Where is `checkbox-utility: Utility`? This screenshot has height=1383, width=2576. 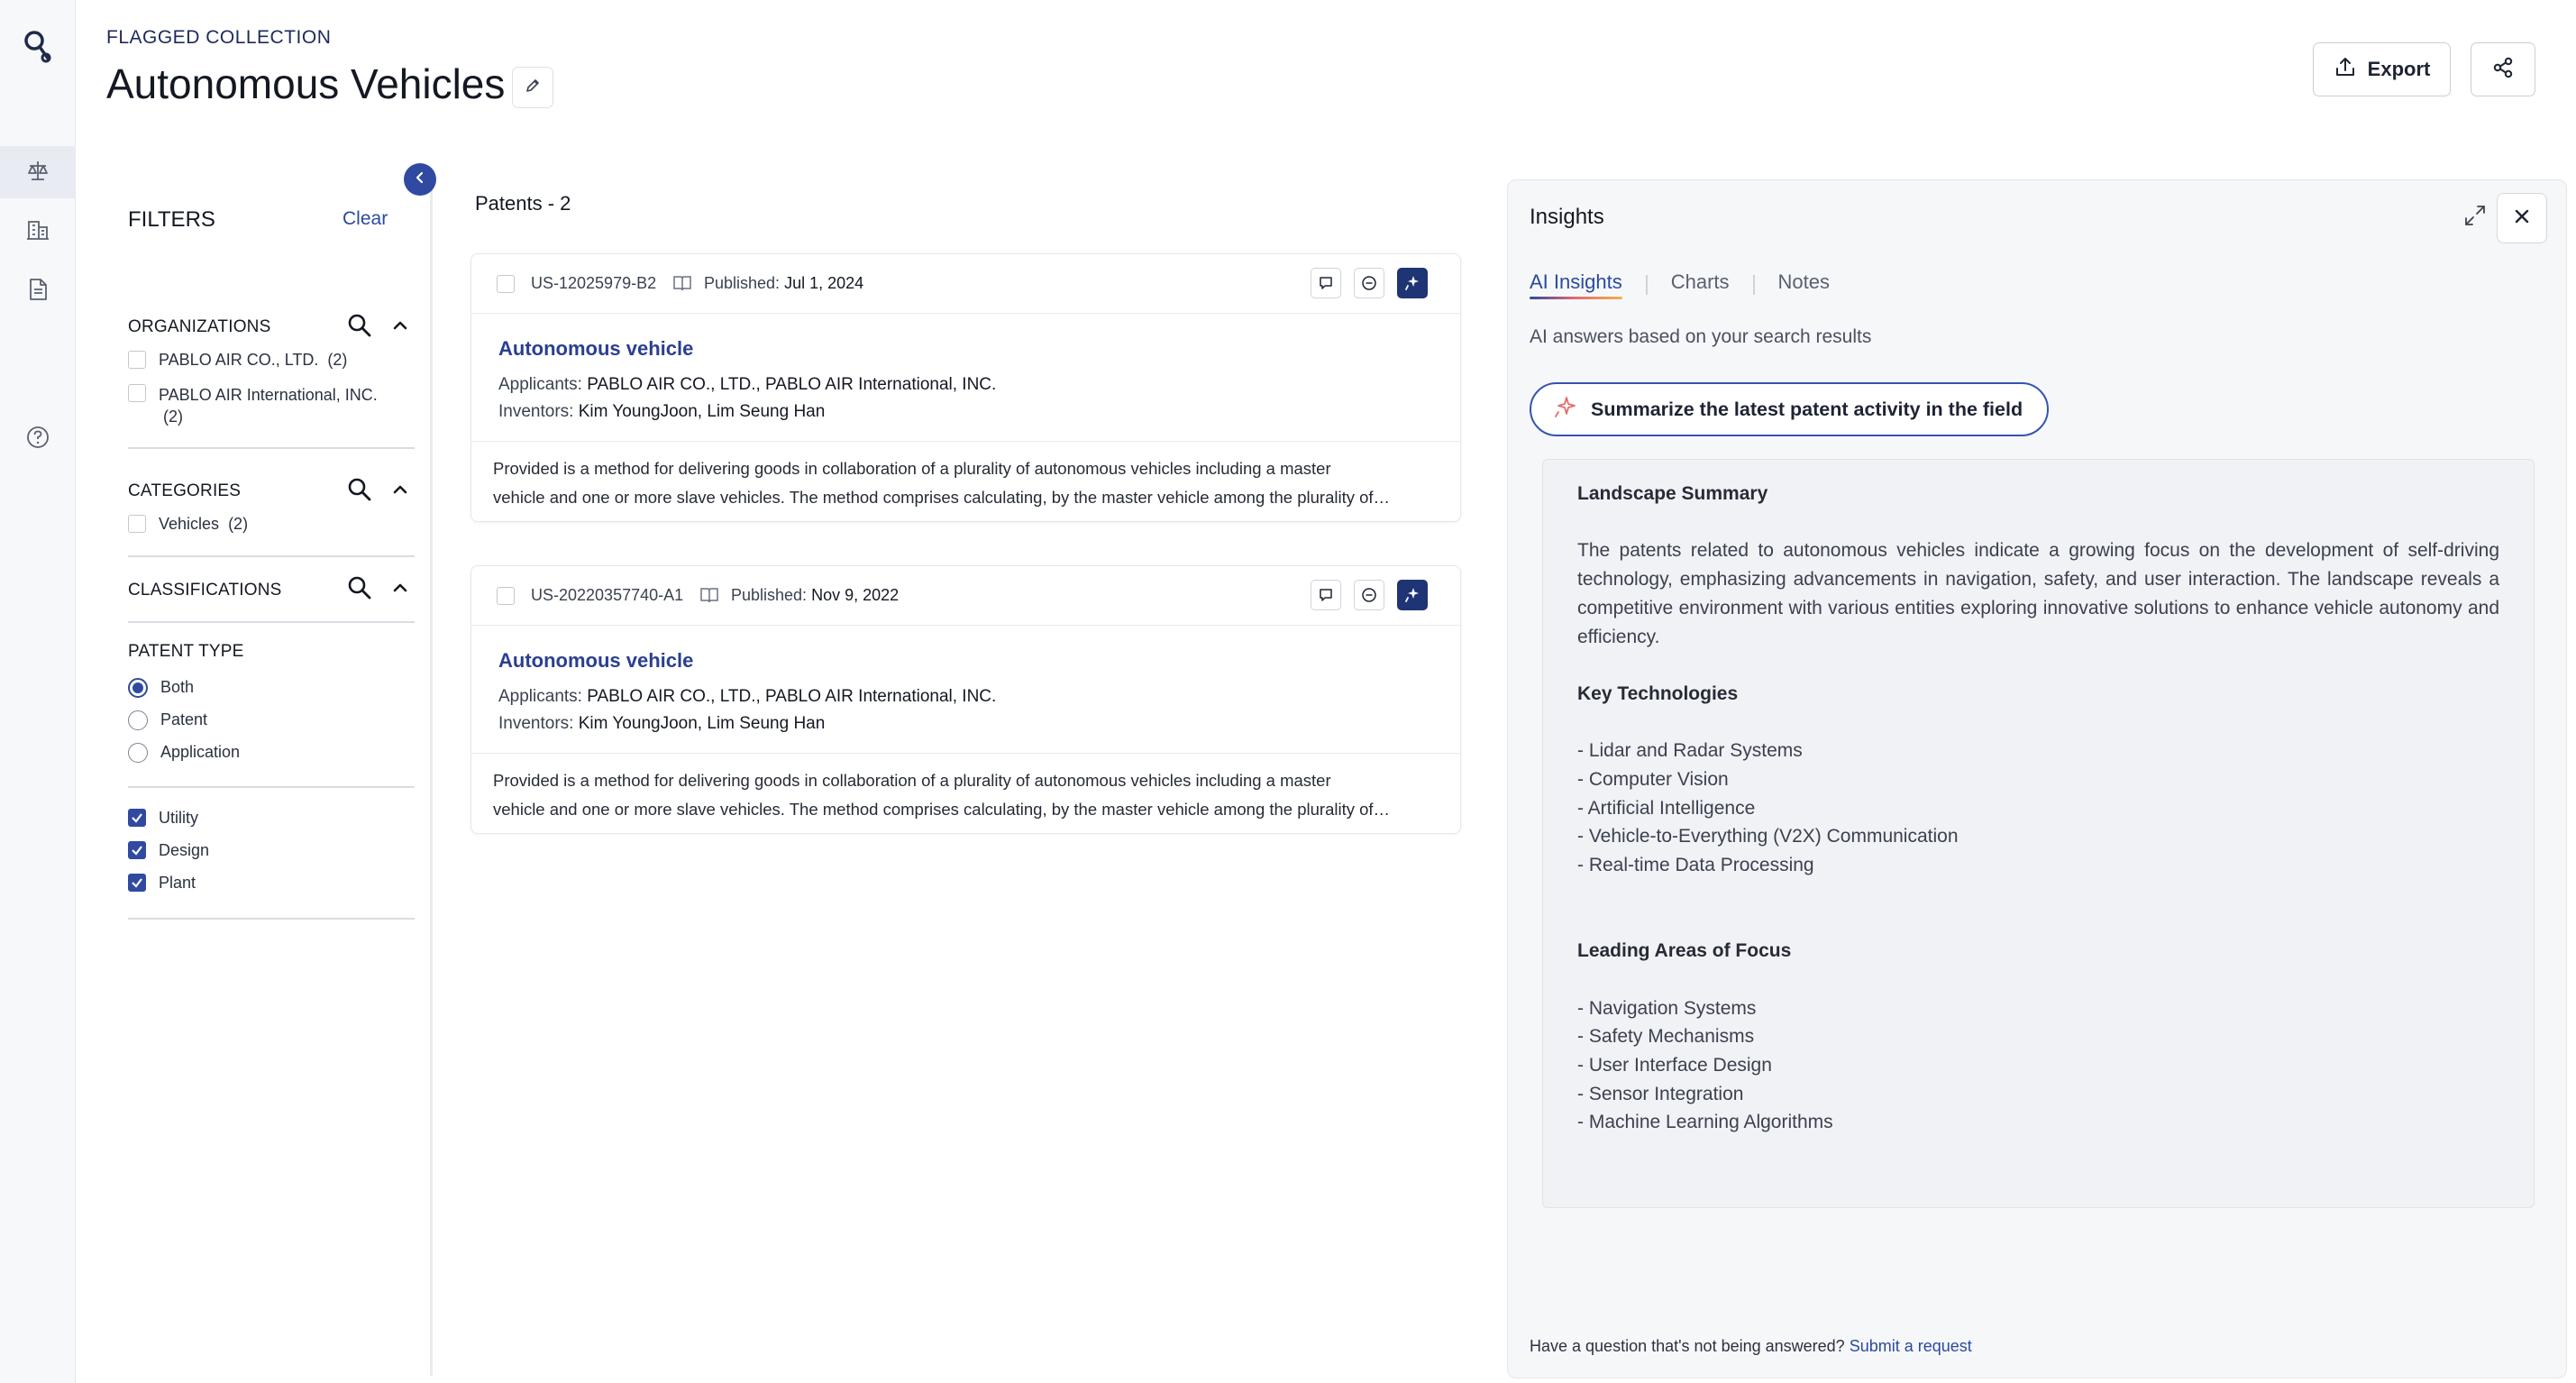
checkbox-utility: Utility is located at coordinates (163, 818).